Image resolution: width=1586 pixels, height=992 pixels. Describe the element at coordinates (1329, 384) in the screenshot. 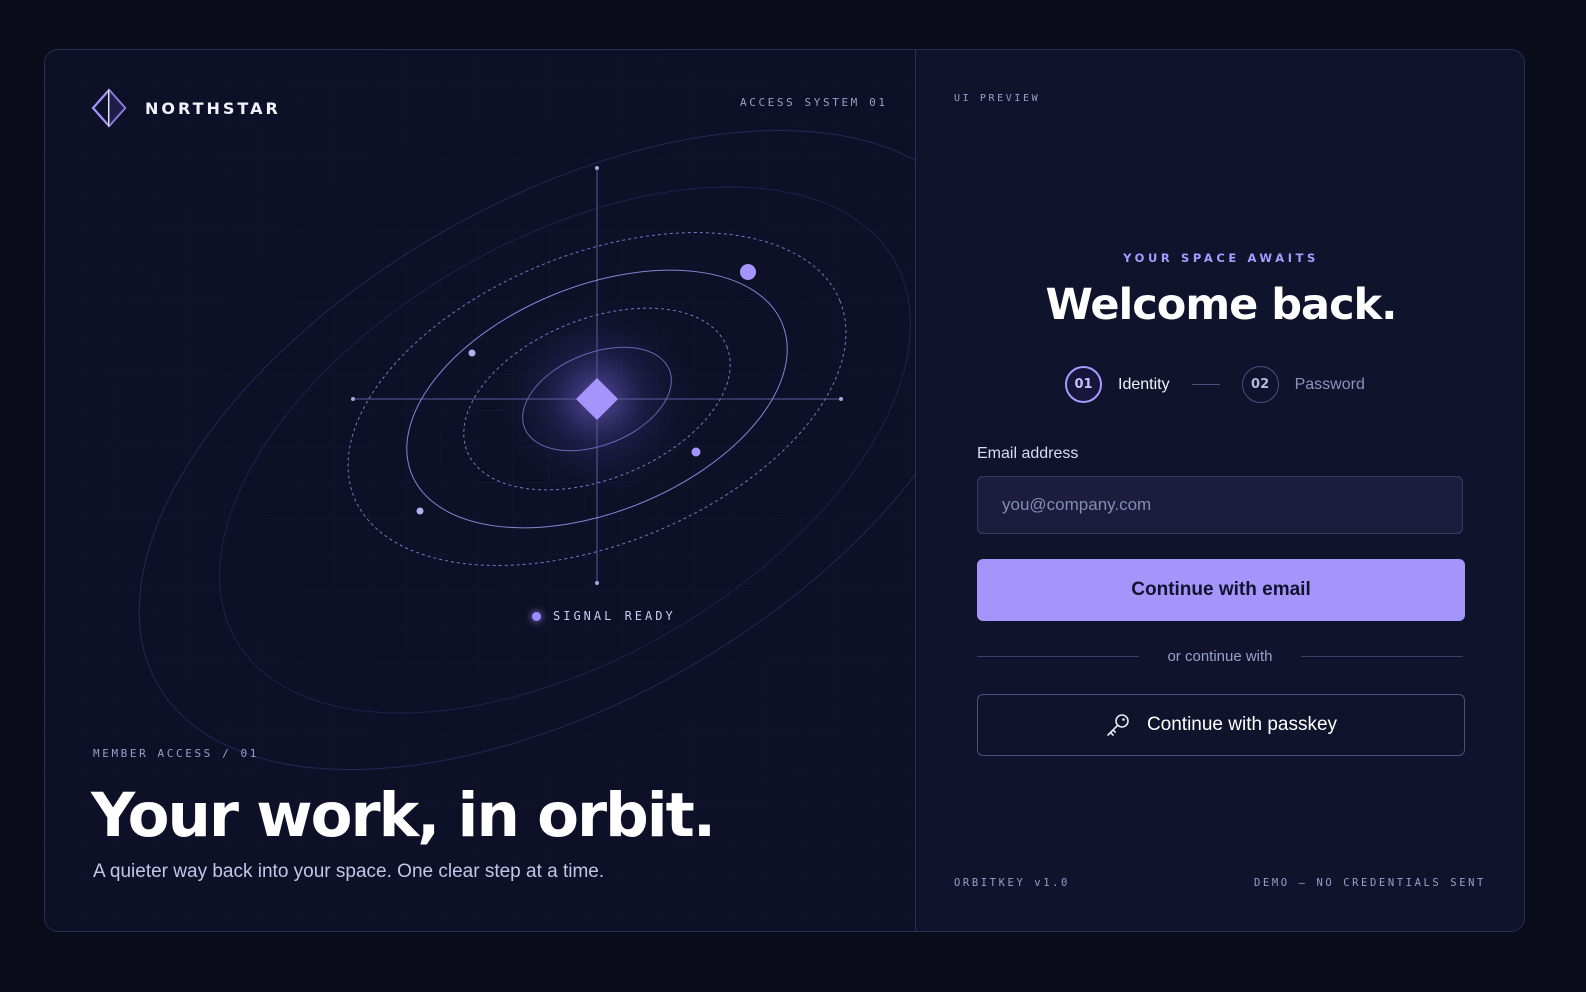

I see `step-2-label: Password` at that location.